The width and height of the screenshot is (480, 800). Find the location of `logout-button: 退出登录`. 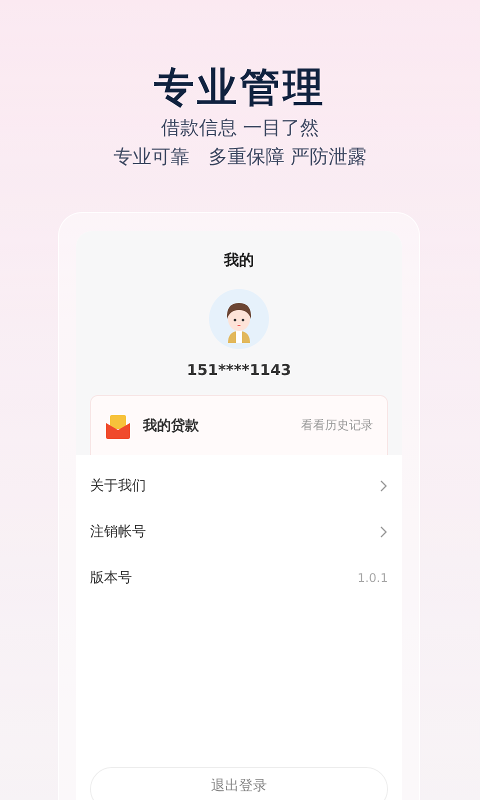

logout-button: 退出登录 is located at coordinates (239, 783).